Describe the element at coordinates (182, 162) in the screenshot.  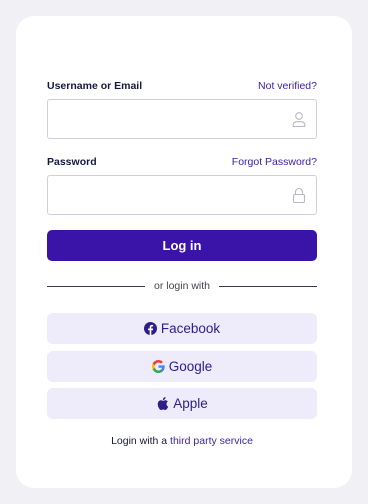
I see `password-row: Password Forgot Password?` at that location.